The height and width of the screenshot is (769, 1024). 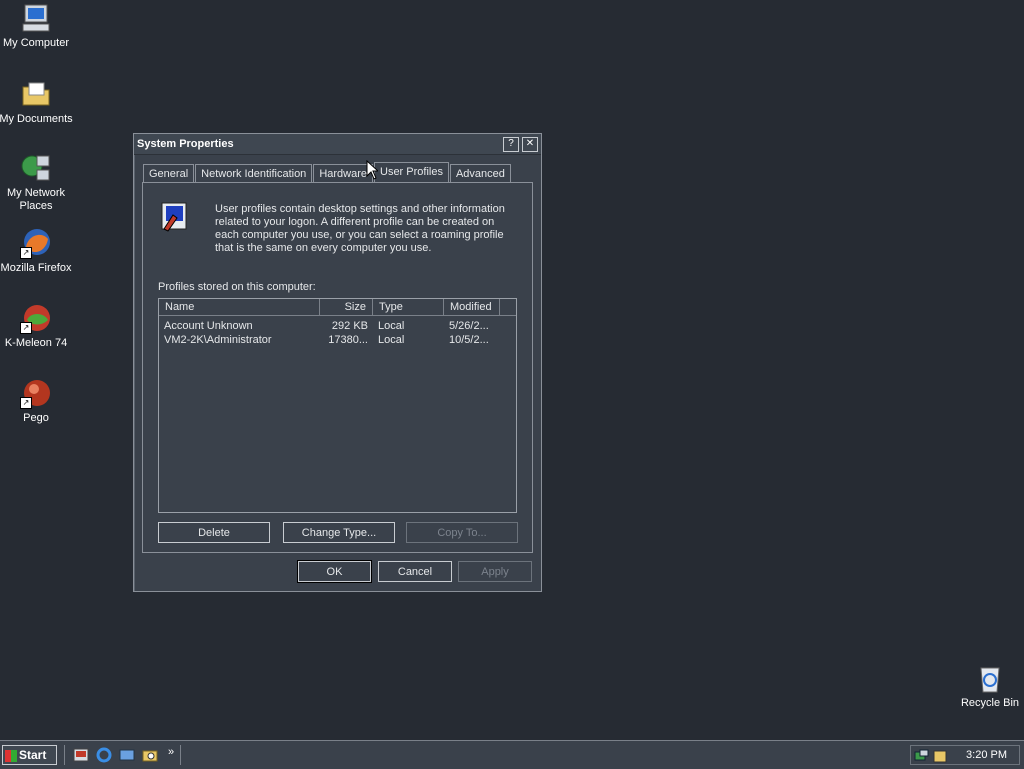 What do you see at coordinates (512, 754) in the screenshot?
I see `taskbar: Start » 3:20 PM` at bounding box center [512, 754].